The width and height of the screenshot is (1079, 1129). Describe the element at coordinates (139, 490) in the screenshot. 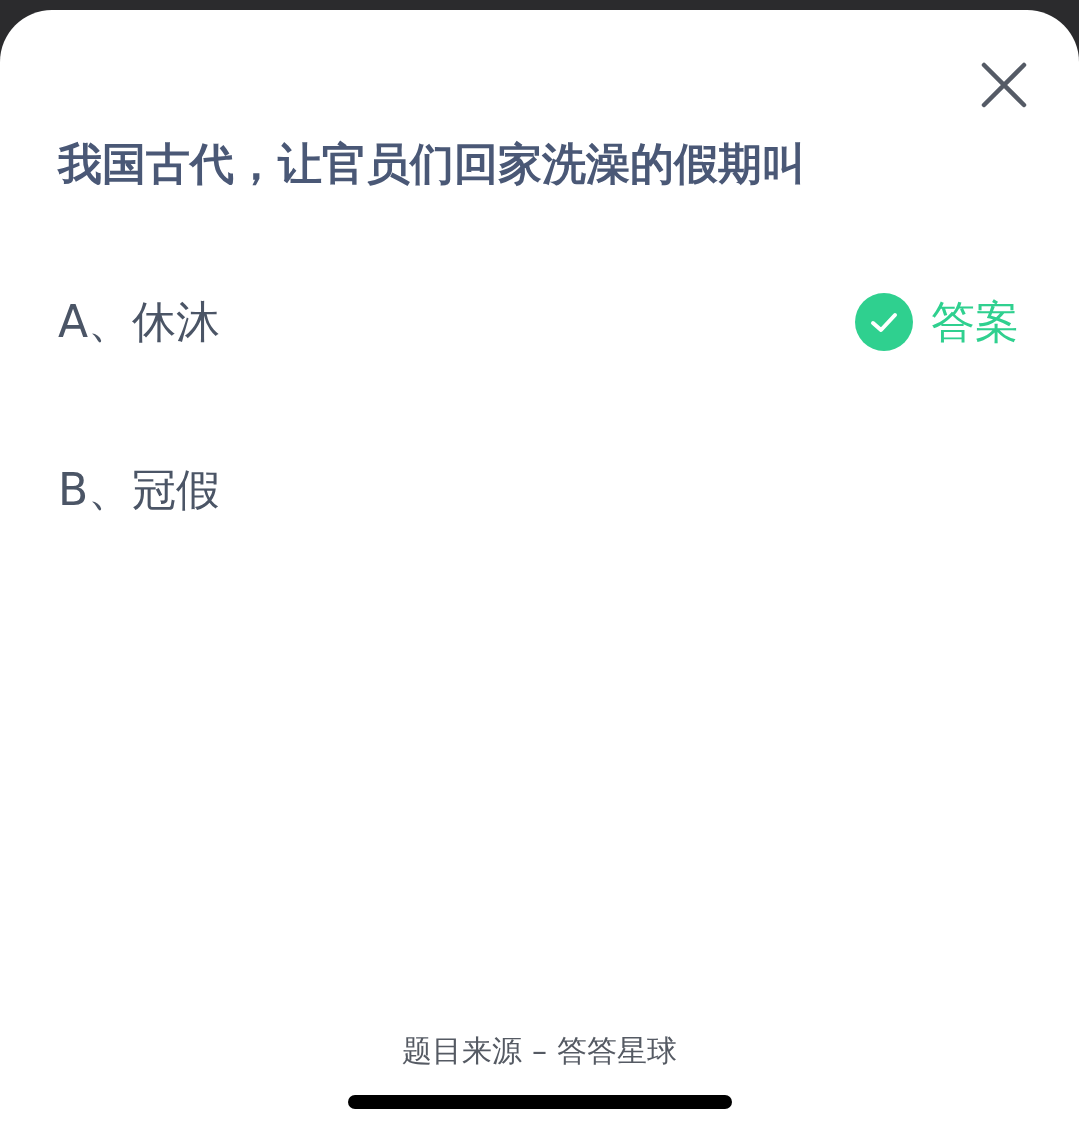

I see `option-text: B、冠假` at that location.